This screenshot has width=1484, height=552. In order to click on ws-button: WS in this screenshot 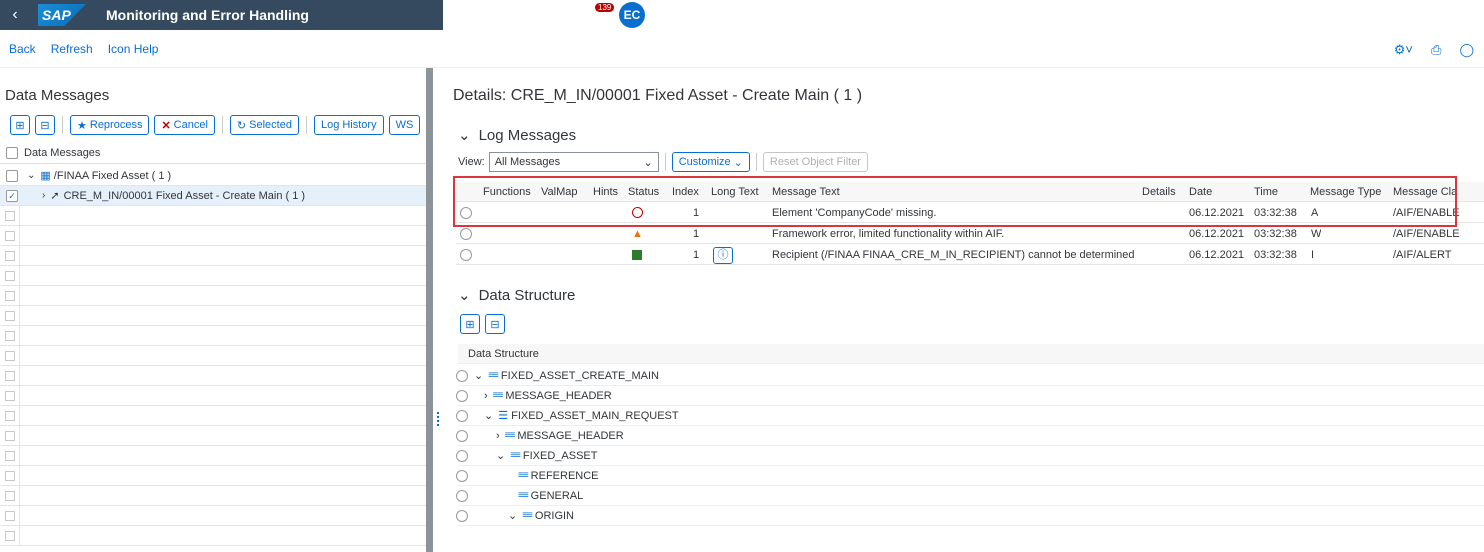, I will do `click(404, 125)`.